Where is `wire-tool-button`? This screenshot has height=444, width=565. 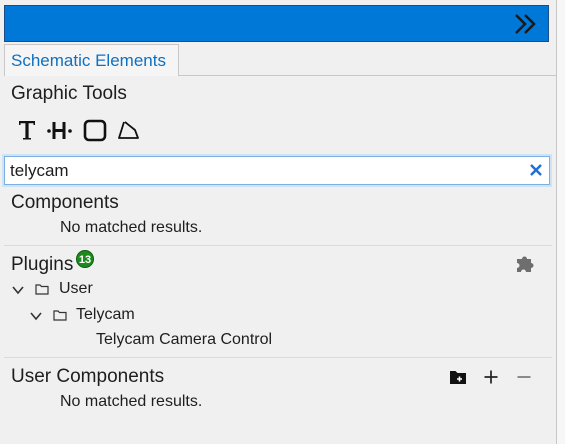 wire-tool-button is located at coordinates (61, 130).